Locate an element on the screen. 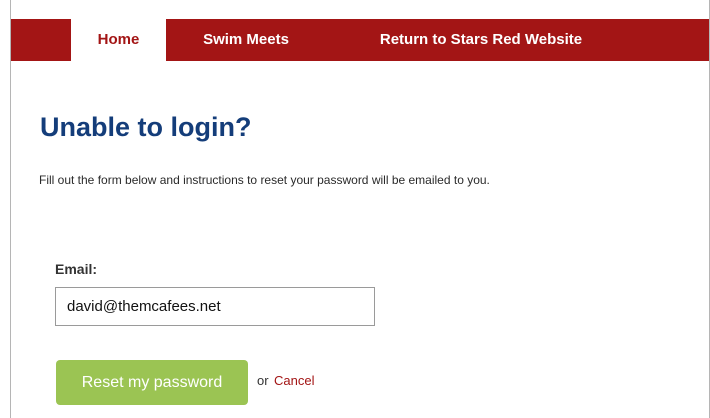  nav-return-to-stars-red-website: Return to Stars Red Website is located at coordinates (481, 40).